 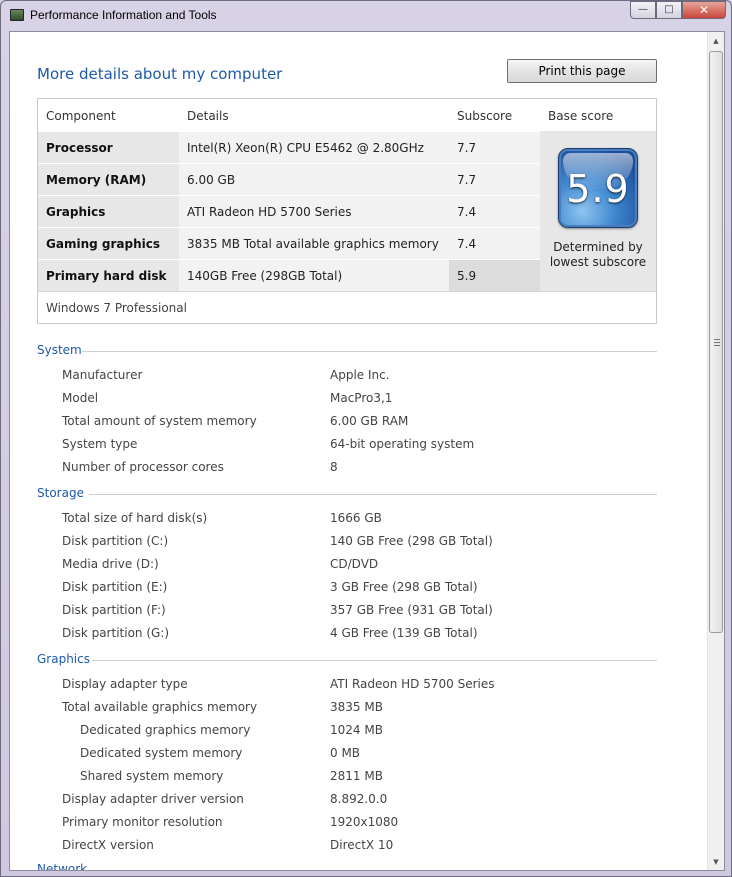 I want to click on close-button: ✕, so click(x=704, y=10).